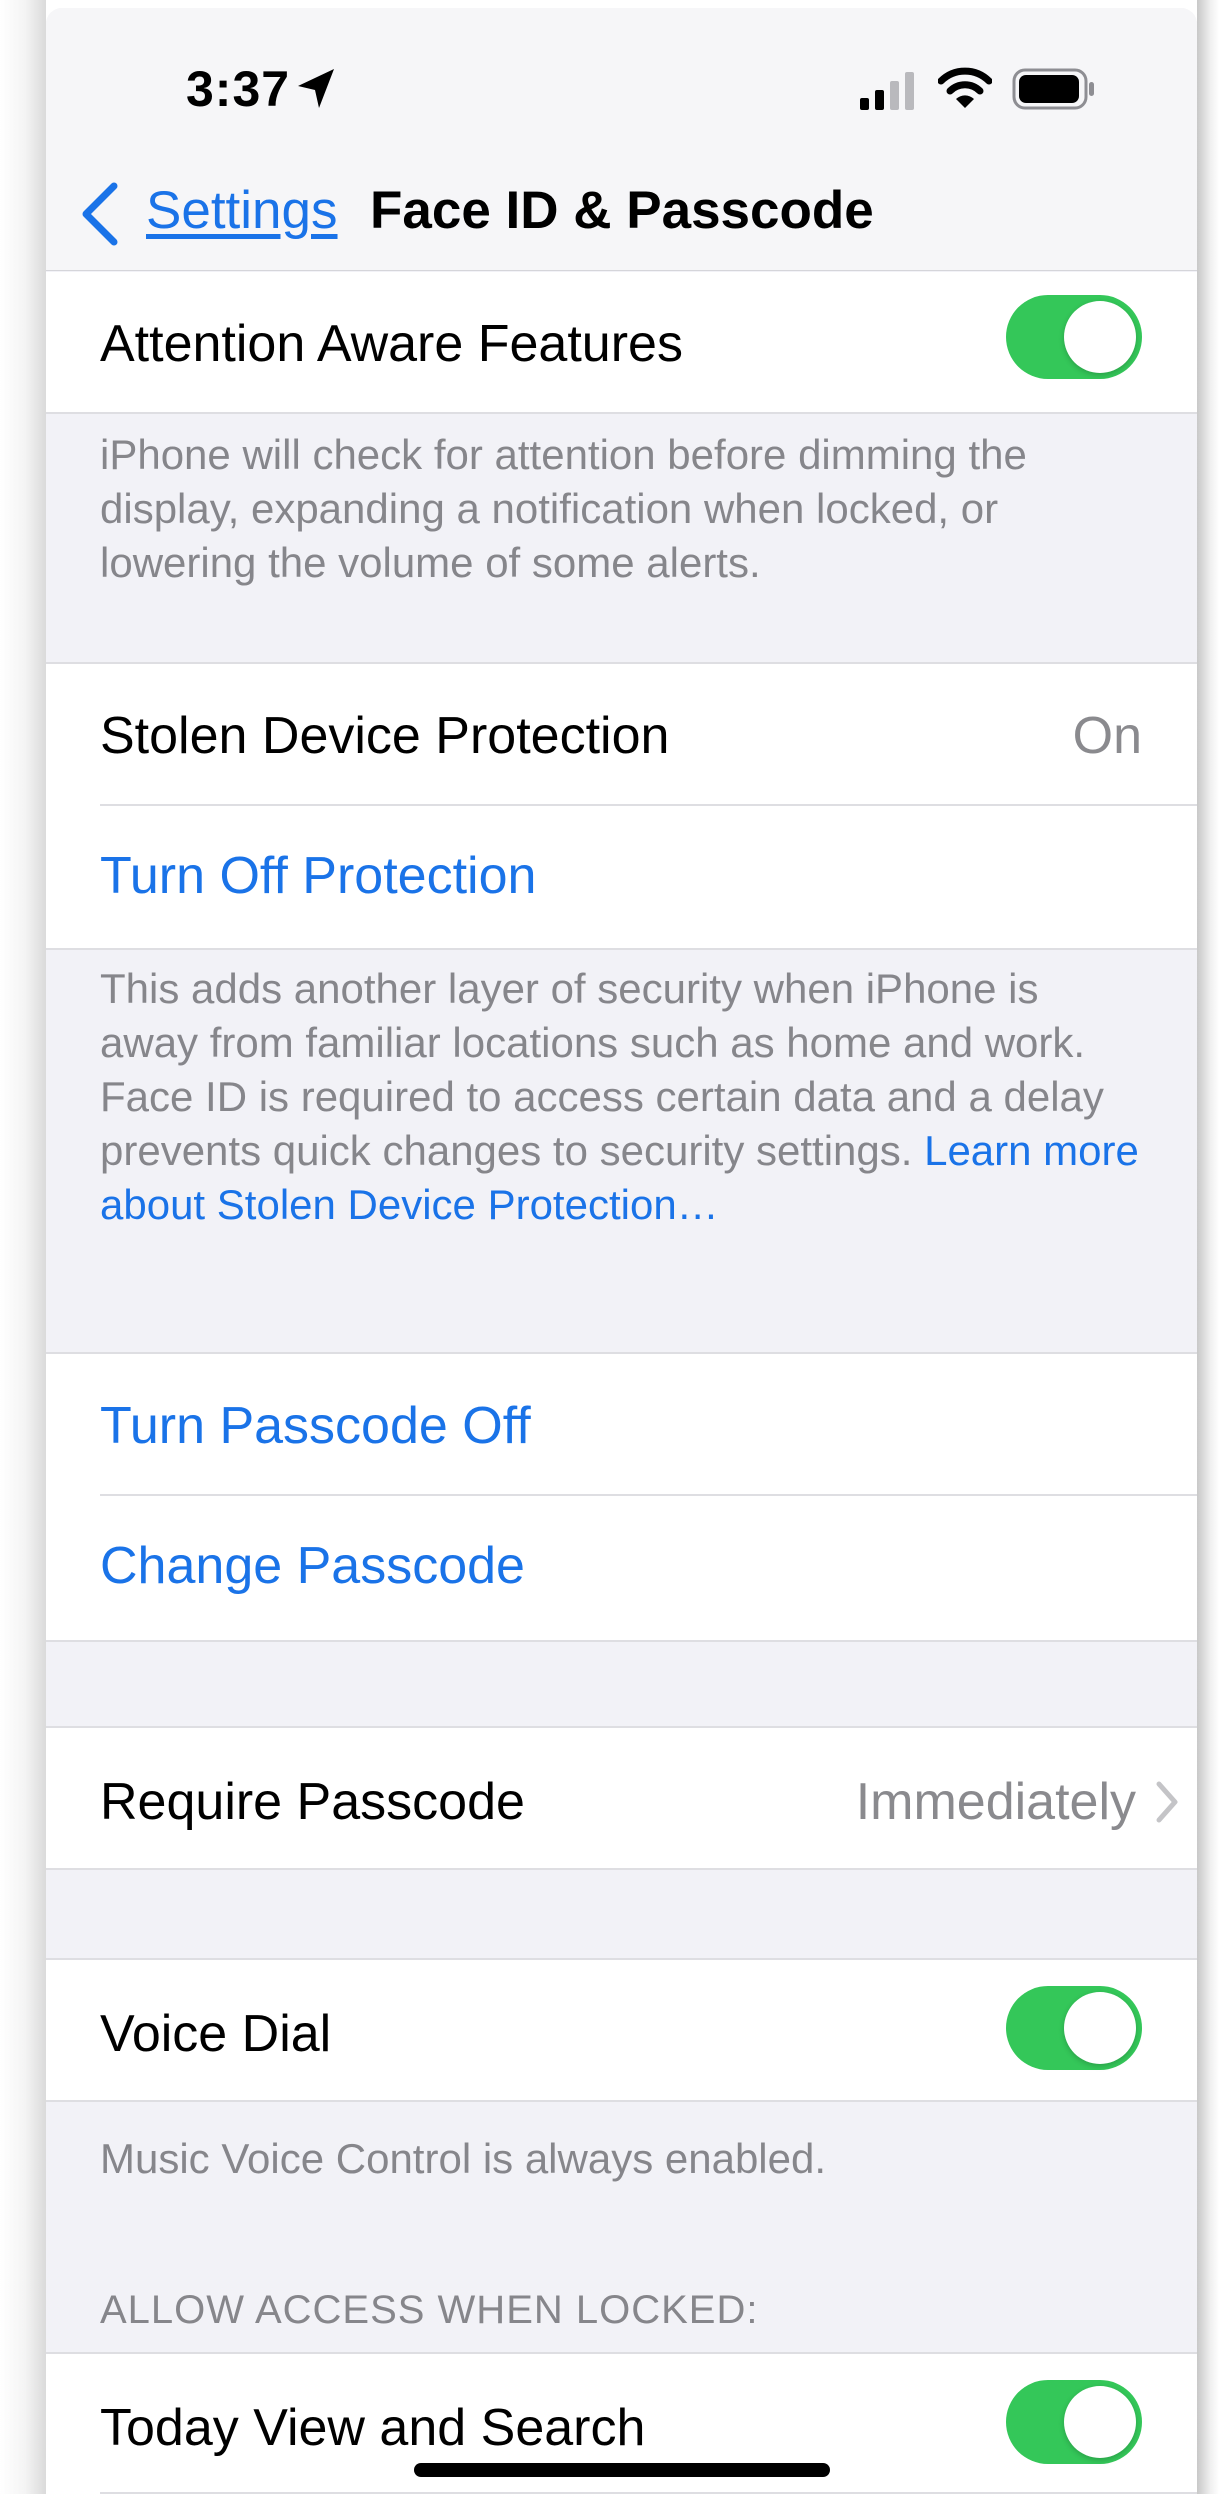 The height and width of the screenshot is (2494, 1219). I want to click on require-passcode-value: Immediately, so click(995, 1802).